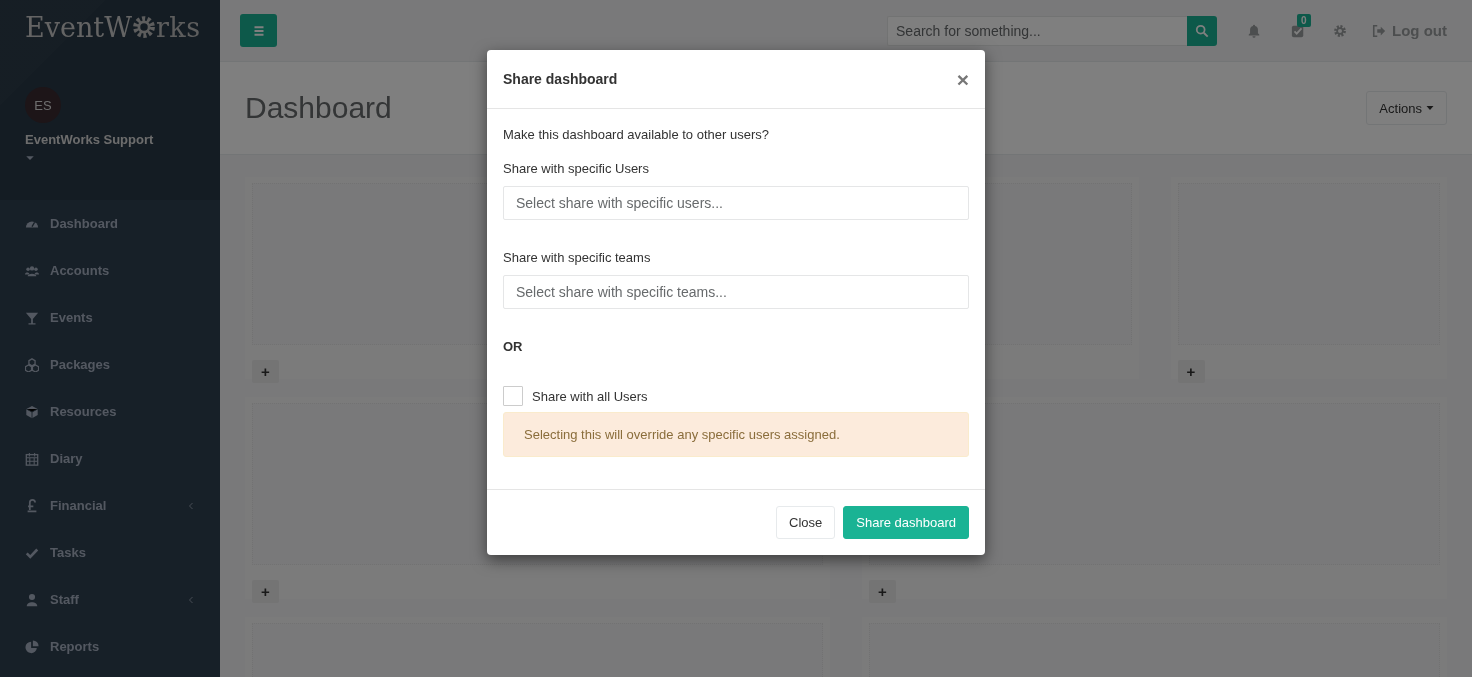 This screenshot has height=677, width=1472. Describe the element at coordinates (513, 396) in the screenshot. I see `checkbox` at that location.